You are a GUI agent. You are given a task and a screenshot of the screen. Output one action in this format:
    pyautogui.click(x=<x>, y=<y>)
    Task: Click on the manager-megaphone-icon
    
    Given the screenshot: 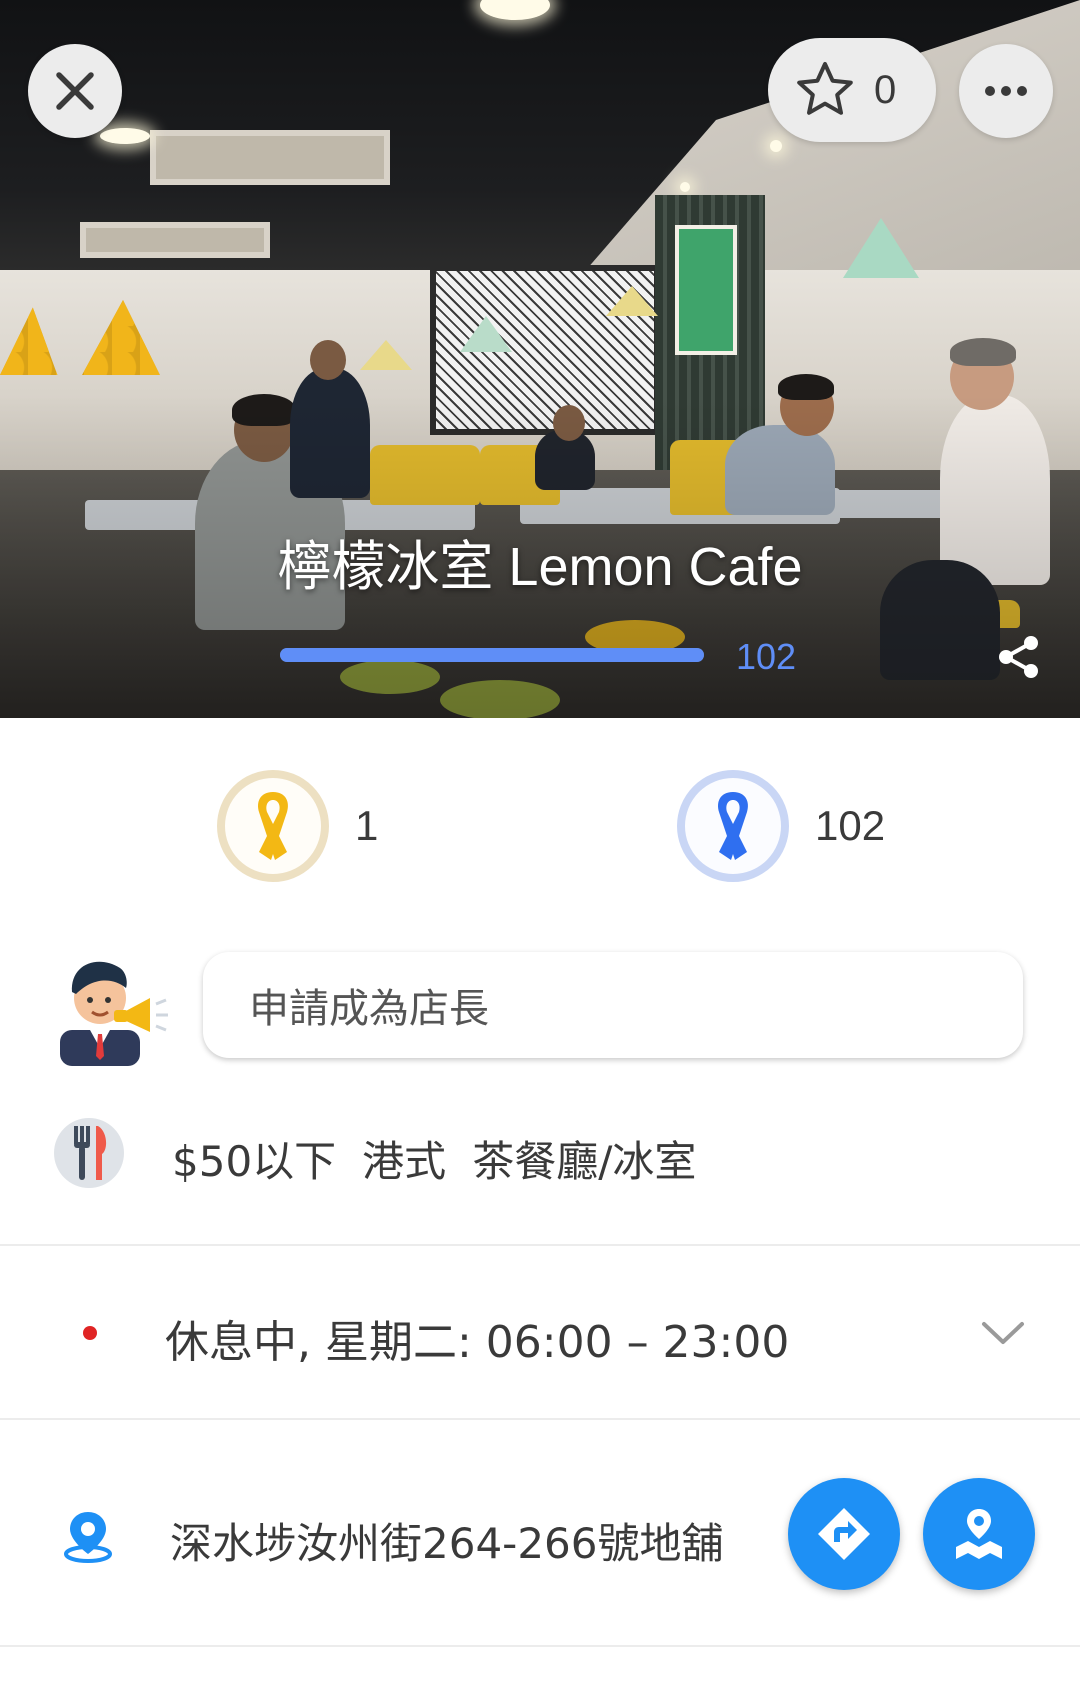 What is the action you would take?
    pyautogui.click(x=114, y=1013)
    